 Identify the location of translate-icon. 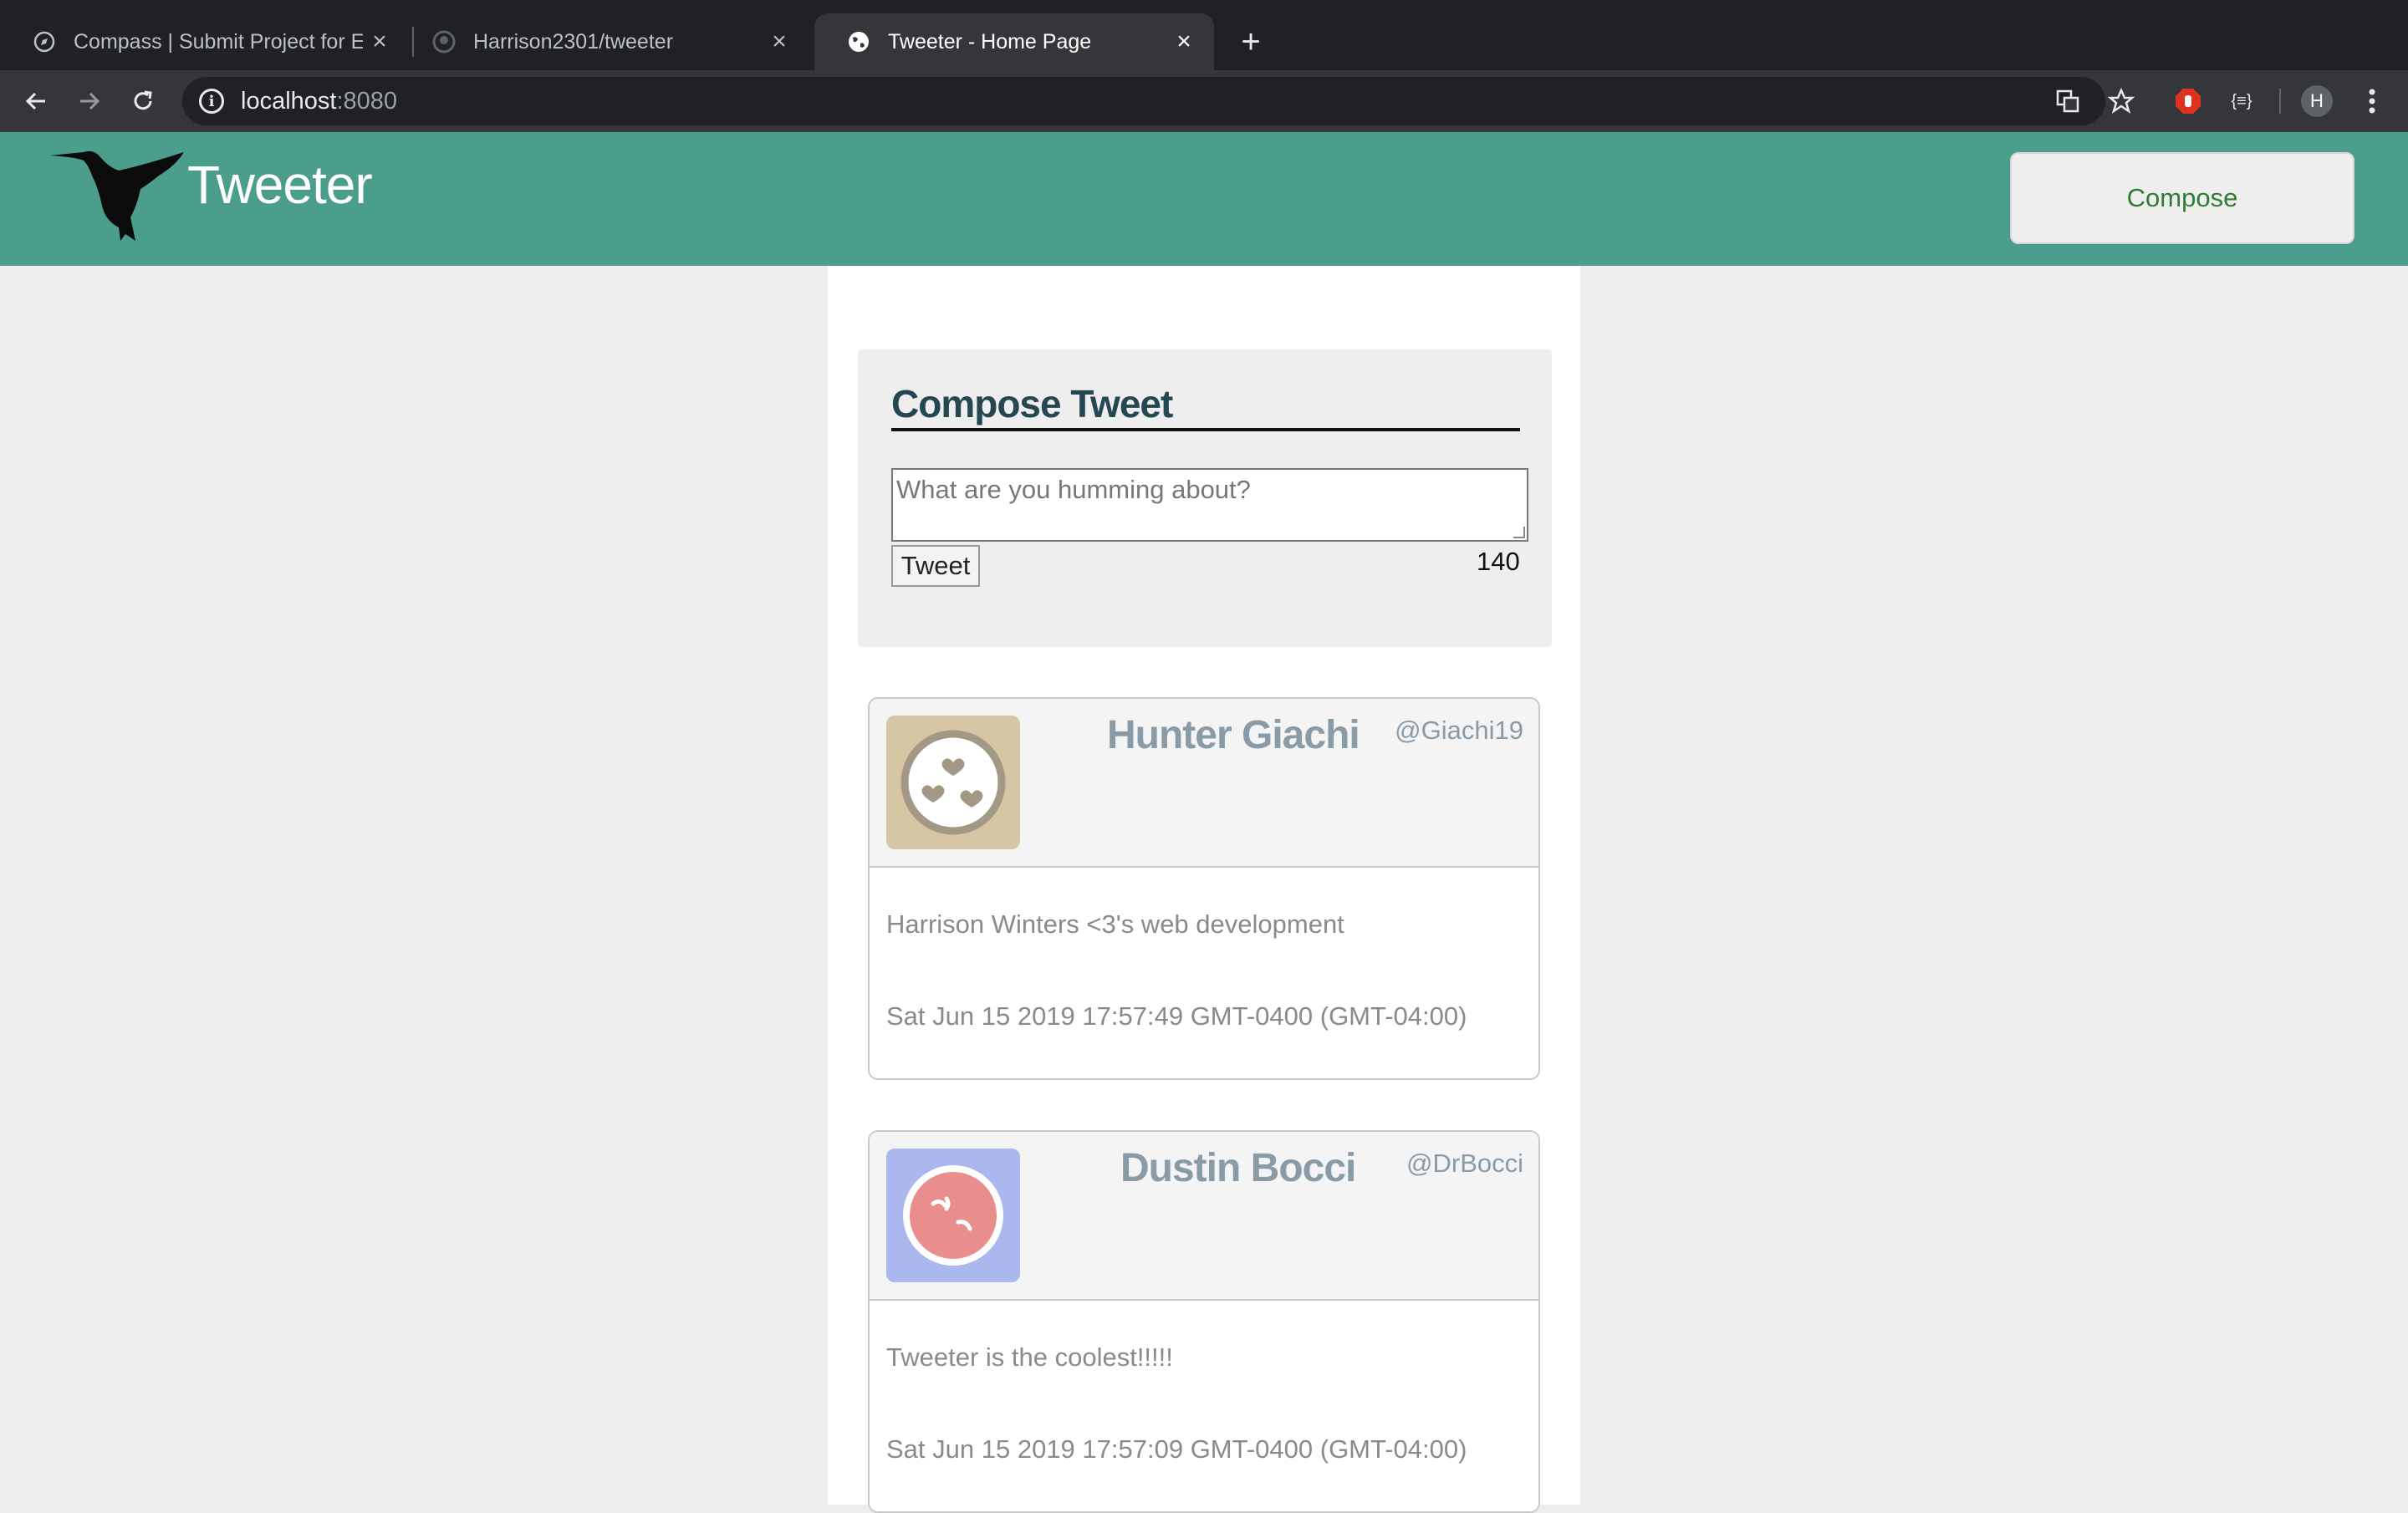
(2068, 101).